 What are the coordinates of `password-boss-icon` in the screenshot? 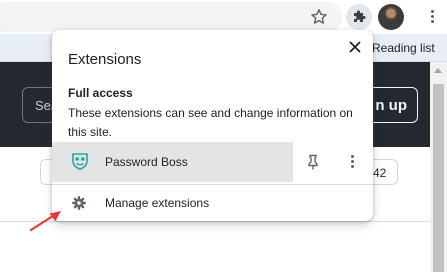 It's located at (80, 161).